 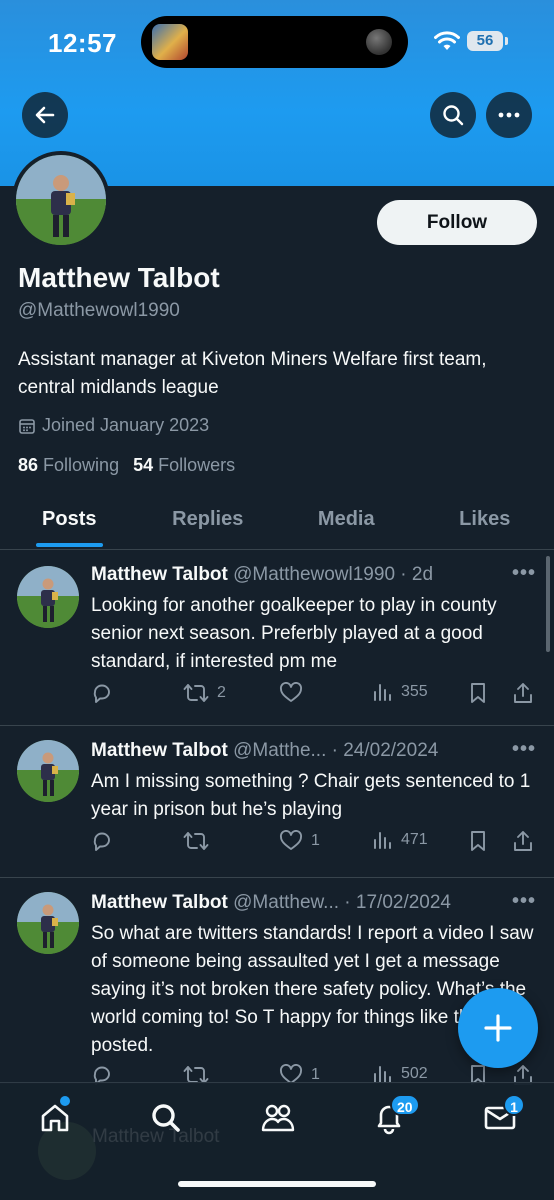 I want to click on followers-count: 54, so click(x=143, y=465).